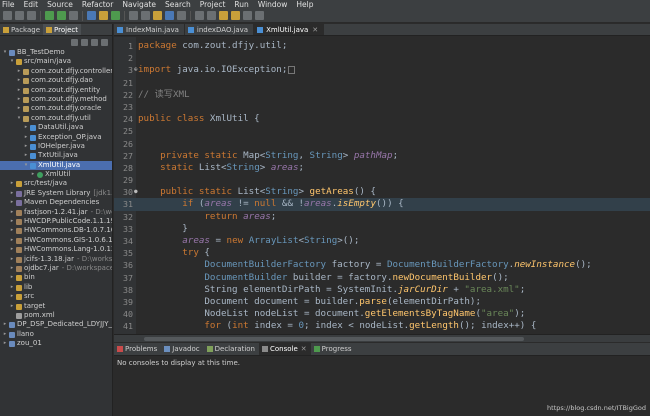  What do you see at coordinates (103, 15) in the screenshot?
I see `new-package-icon` at bounding box center [103, 15].